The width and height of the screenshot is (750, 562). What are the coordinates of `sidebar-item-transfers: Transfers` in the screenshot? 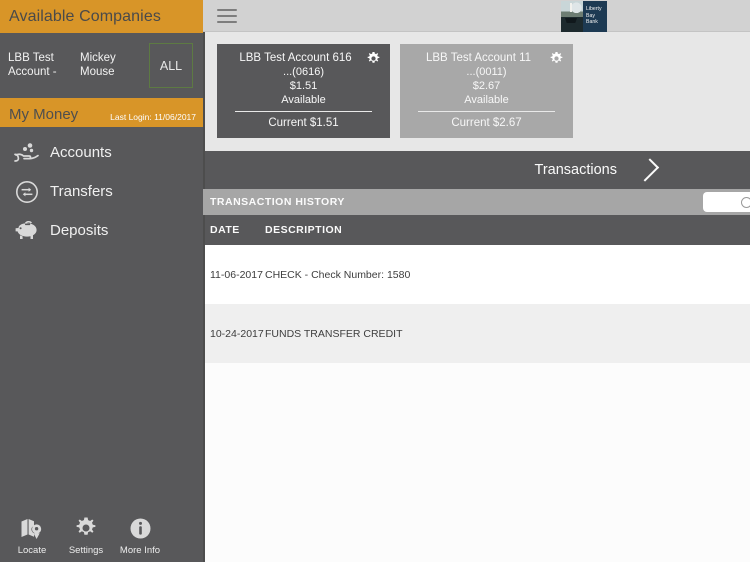 It's located at (101, 191).